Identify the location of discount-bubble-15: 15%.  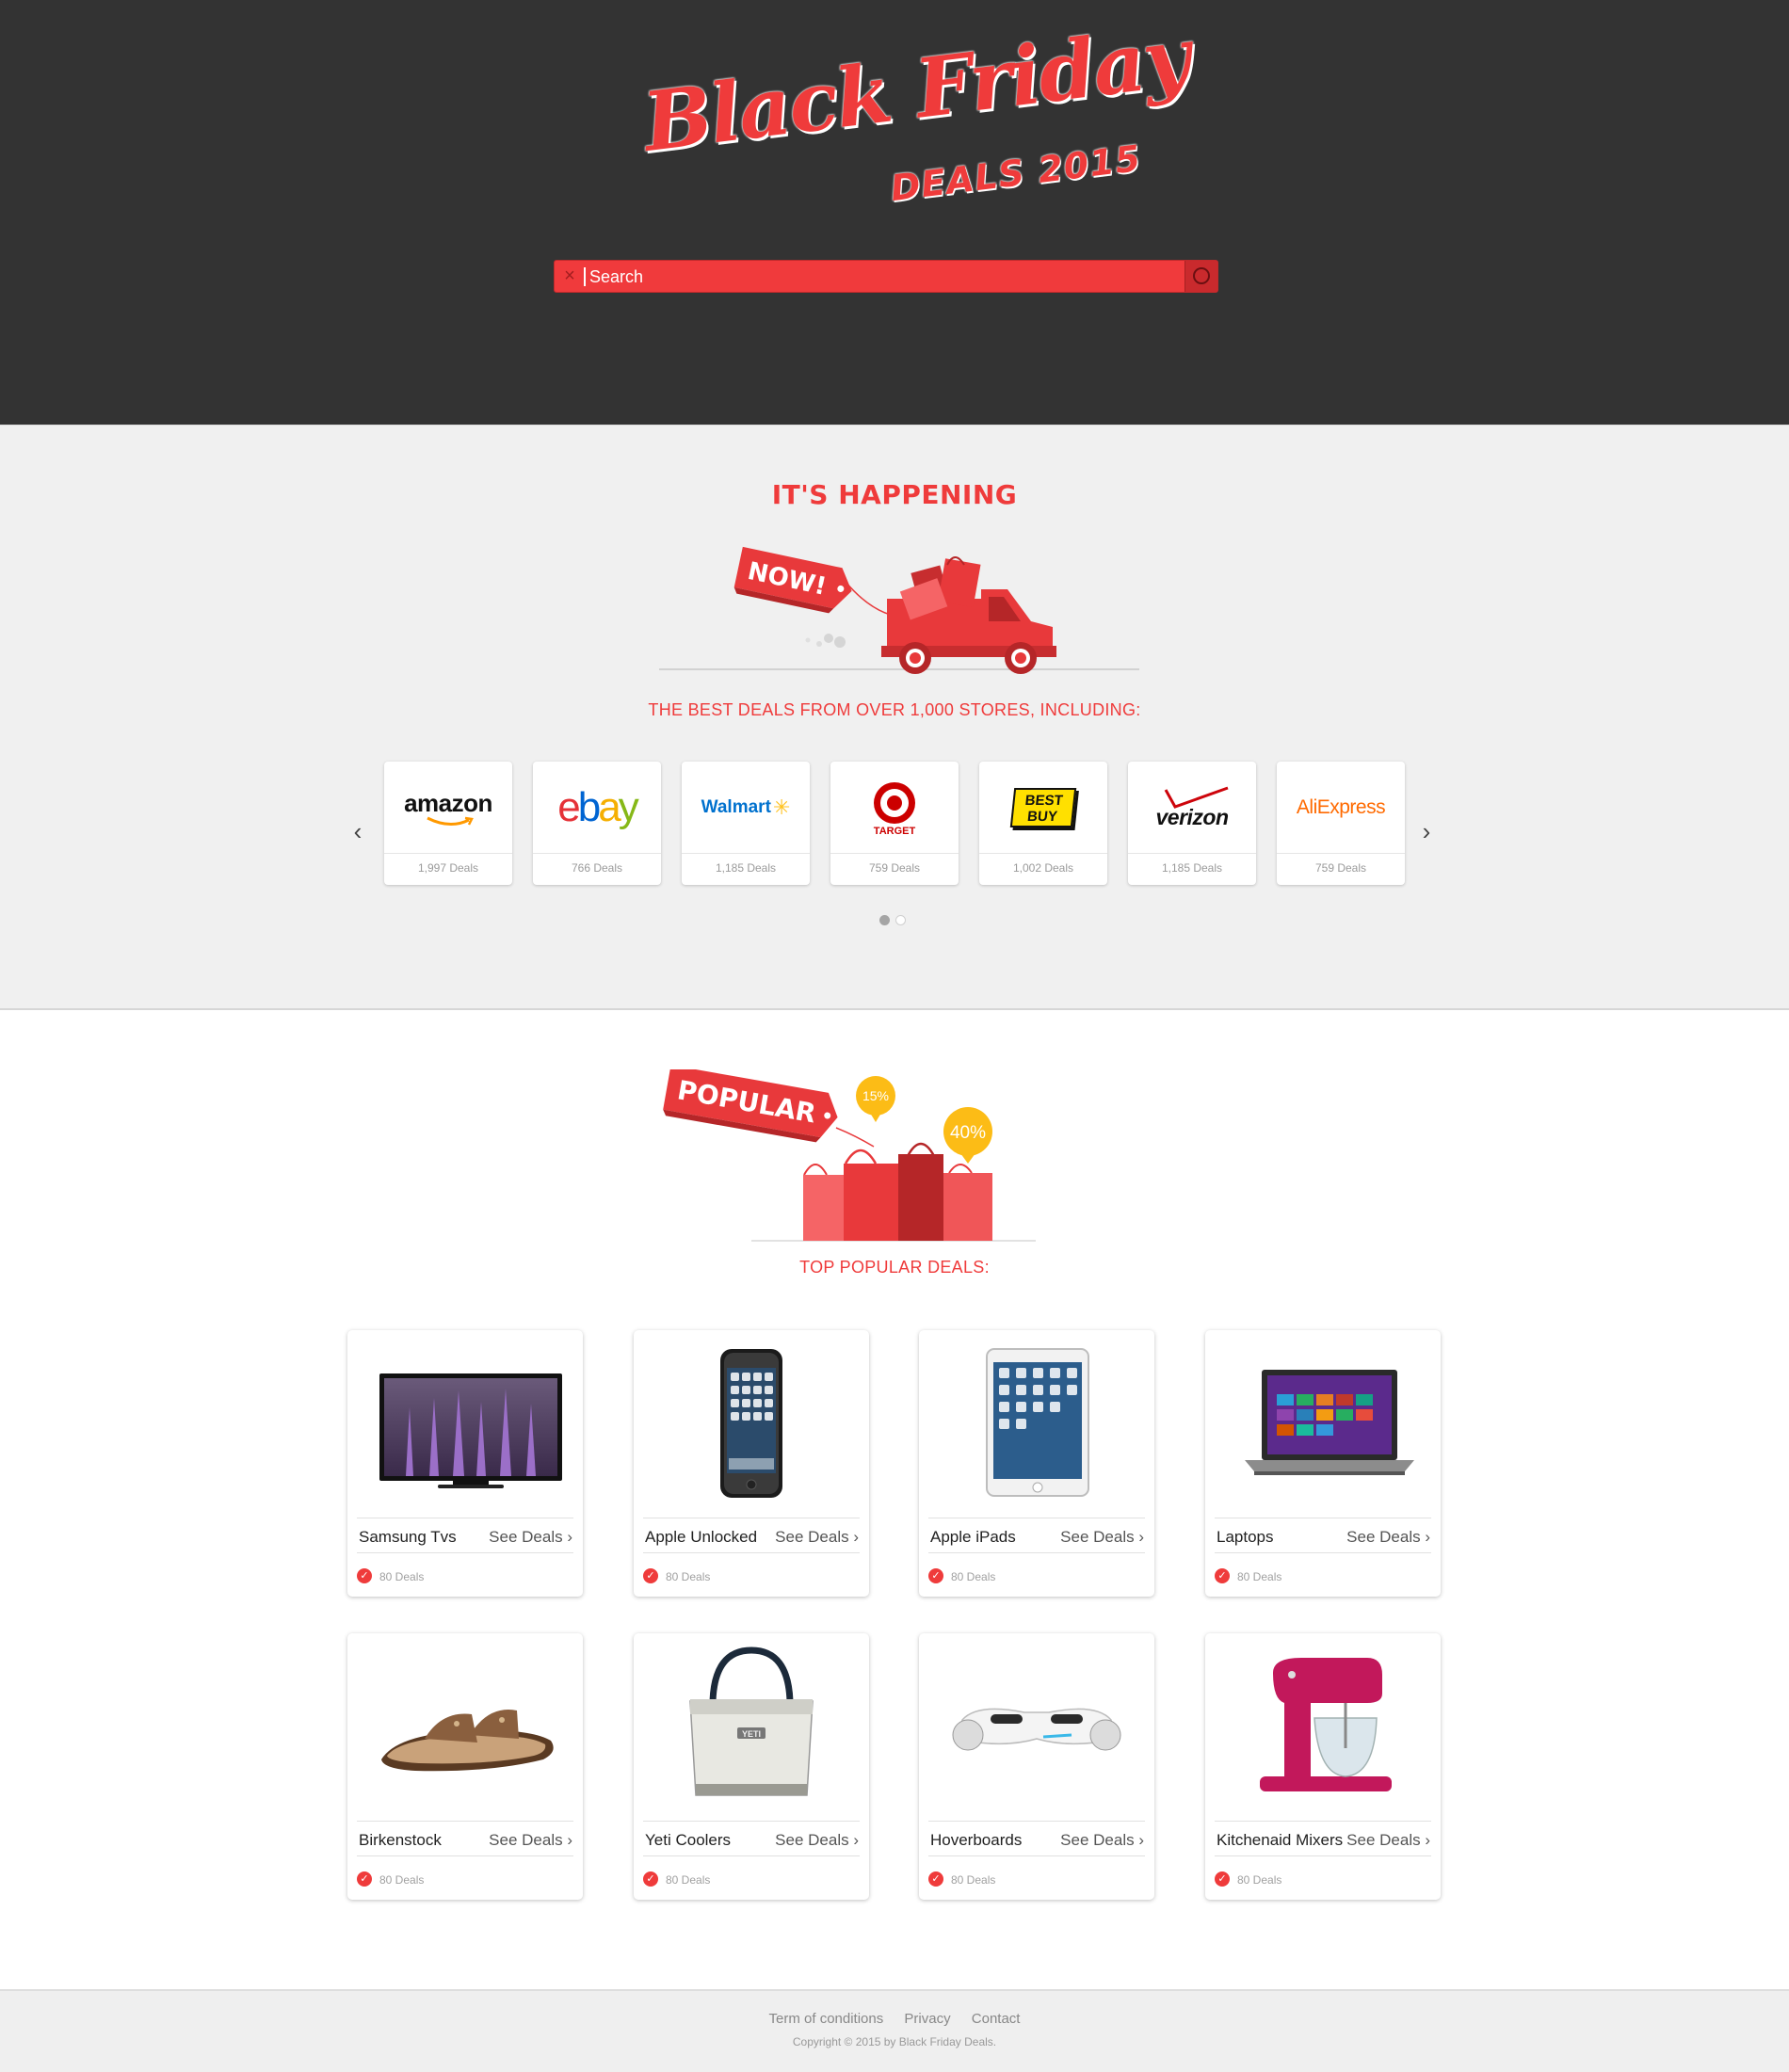
(875, 1099).